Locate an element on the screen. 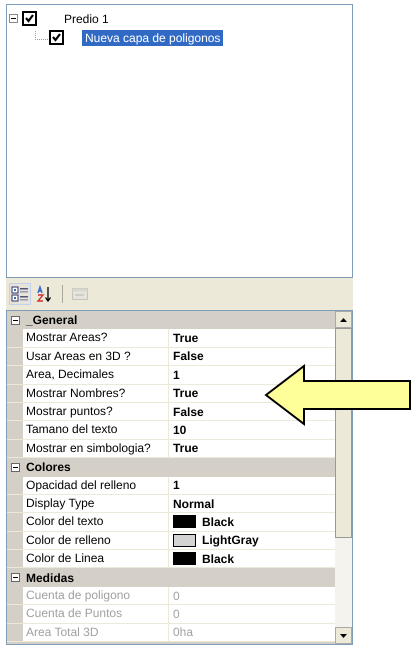 This screenshot has width=412, height=648. property-name: Area, Decimales is located at coordinates (96, 375).